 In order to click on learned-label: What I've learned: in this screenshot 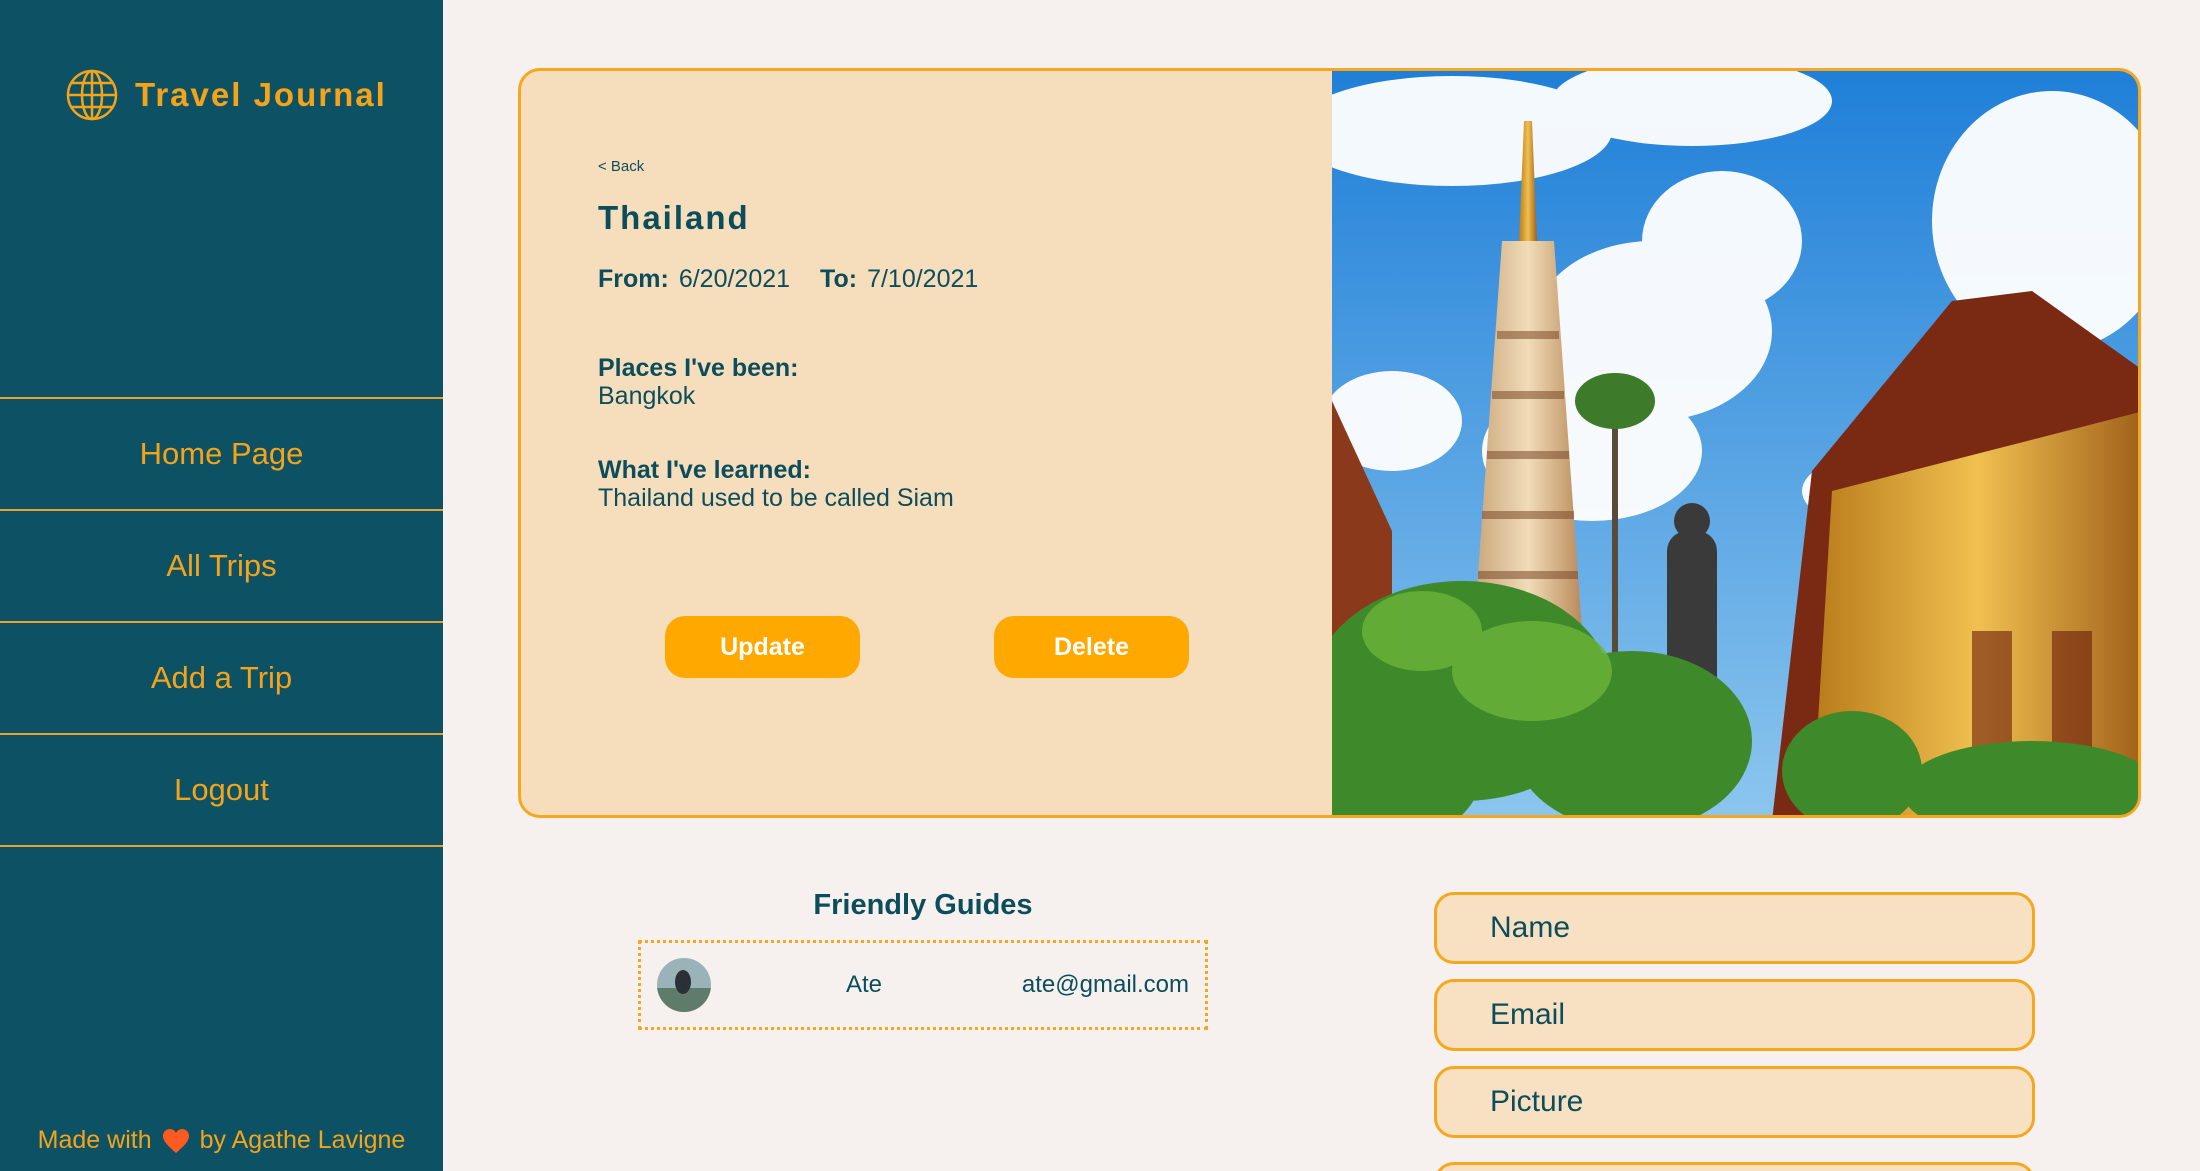, I will do `click(704, 470)`.